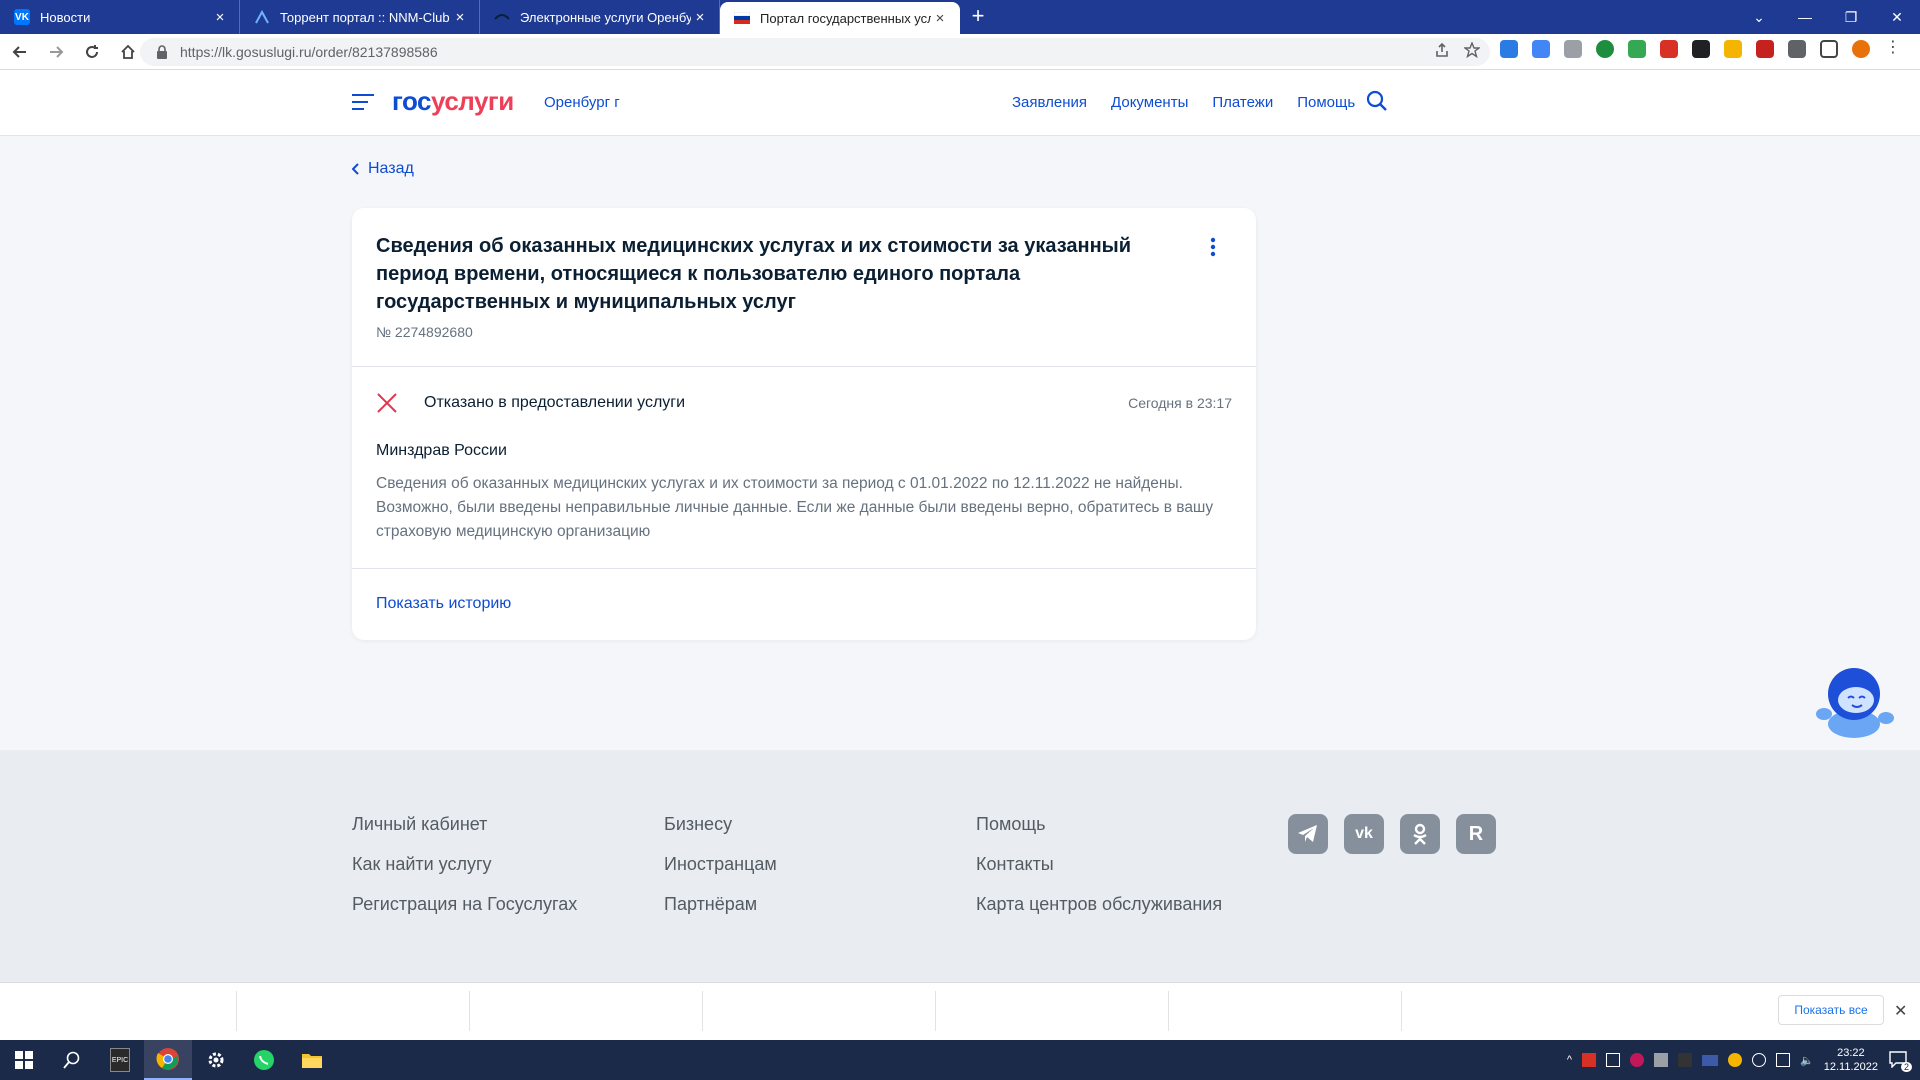  What do you see at coordinates (391, 168) in the screenshot?
I see `back-label: Назад` at bounding box center [391, 168].